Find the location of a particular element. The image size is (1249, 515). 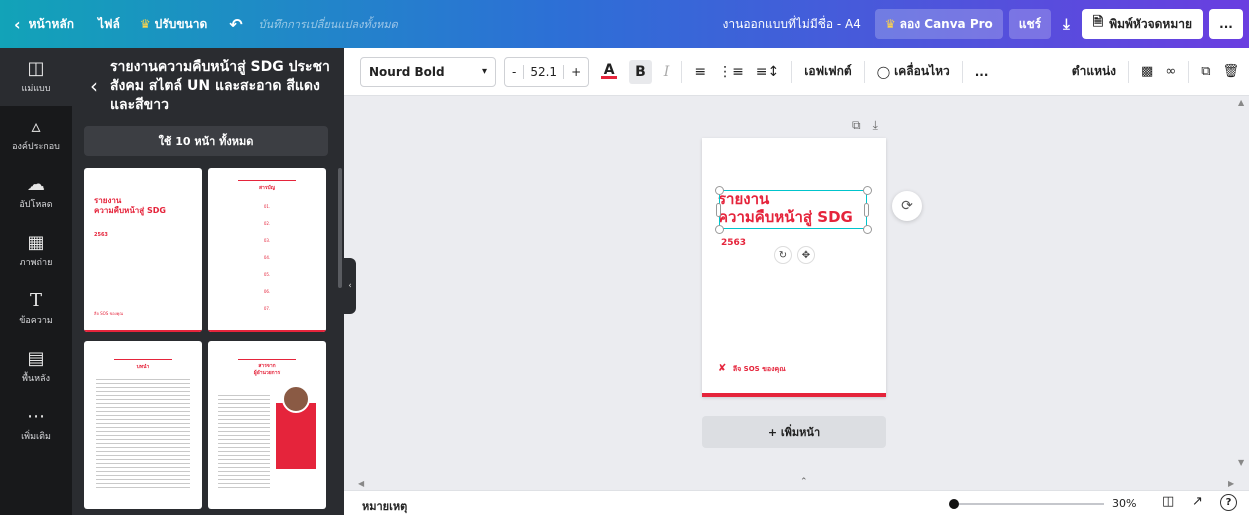

collapse-panel-button: ‹ is located at coordinates (350, 286).